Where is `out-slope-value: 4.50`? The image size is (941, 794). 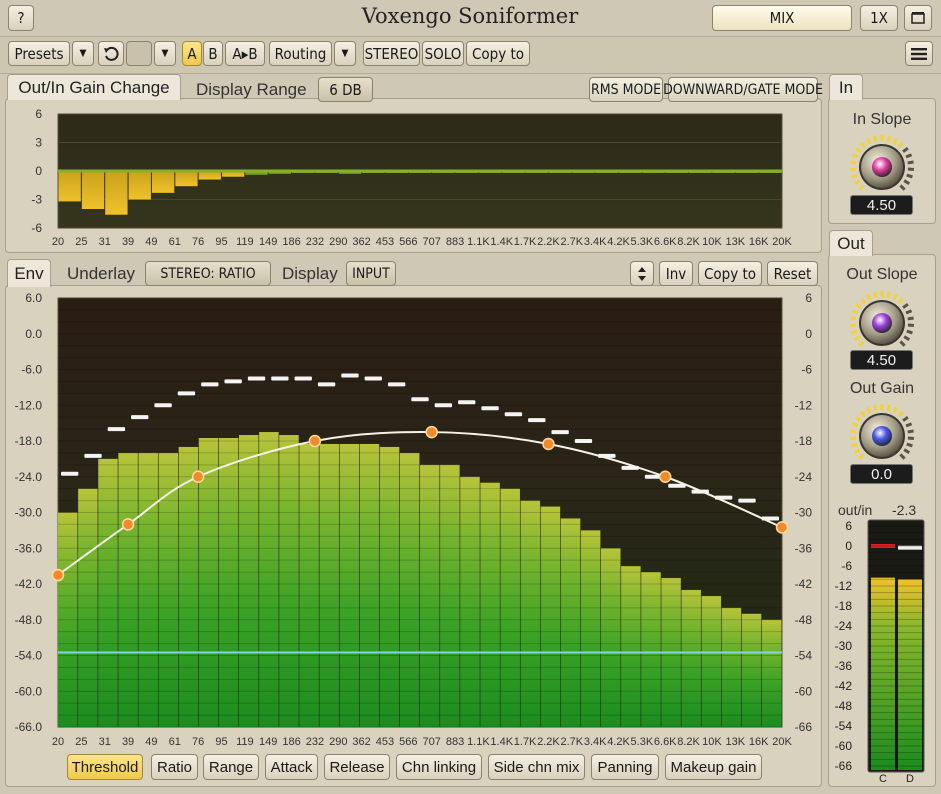 out-slope-value: 4.50 is located at coordinates (881, 360).